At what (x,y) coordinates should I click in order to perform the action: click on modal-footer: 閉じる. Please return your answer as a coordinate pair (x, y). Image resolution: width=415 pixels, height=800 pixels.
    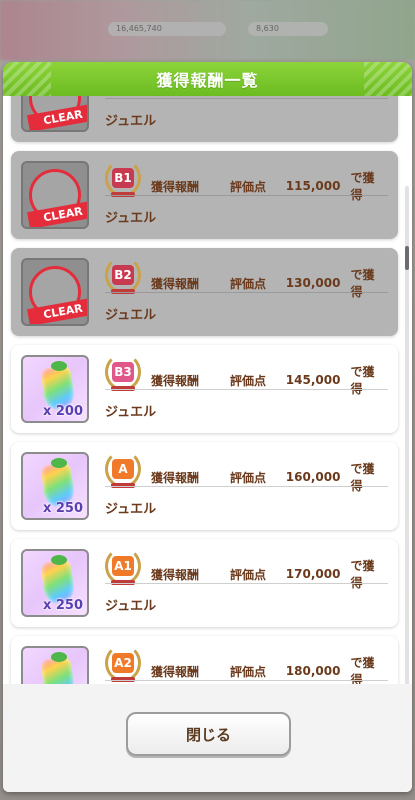
    Looking at the image, I should click on (207, 738).